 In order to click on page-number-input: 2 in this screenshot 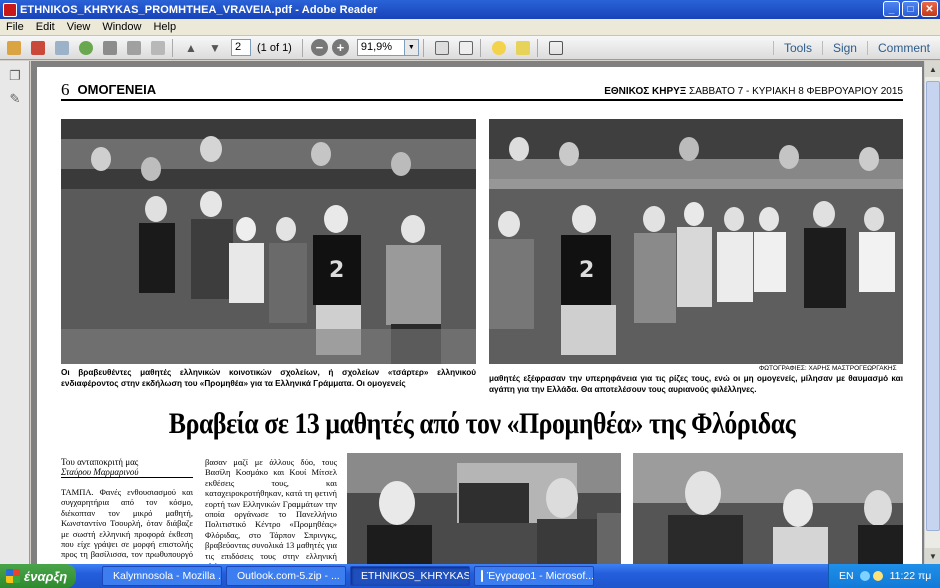, I will do `click(241, 47)`.